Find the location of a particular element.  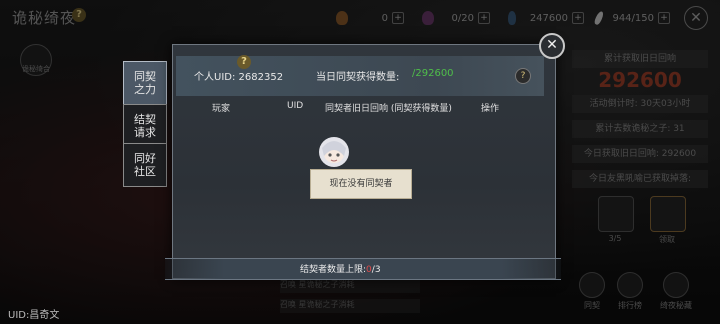

tab-community: 同好 社区 is located at coordinates (145, 165).